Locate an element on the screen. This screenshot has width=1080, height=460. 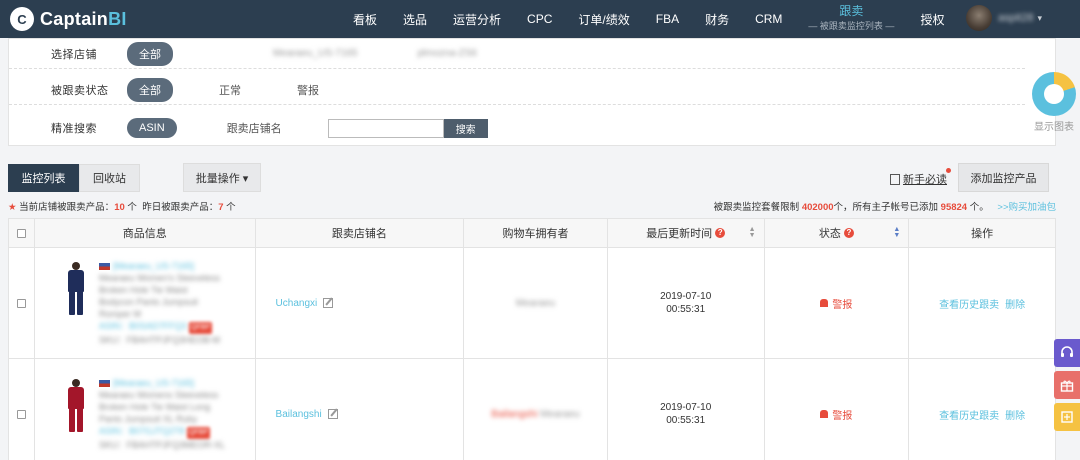
tab-monitor-list: 监控列表 is located at coordinates (43, 178).